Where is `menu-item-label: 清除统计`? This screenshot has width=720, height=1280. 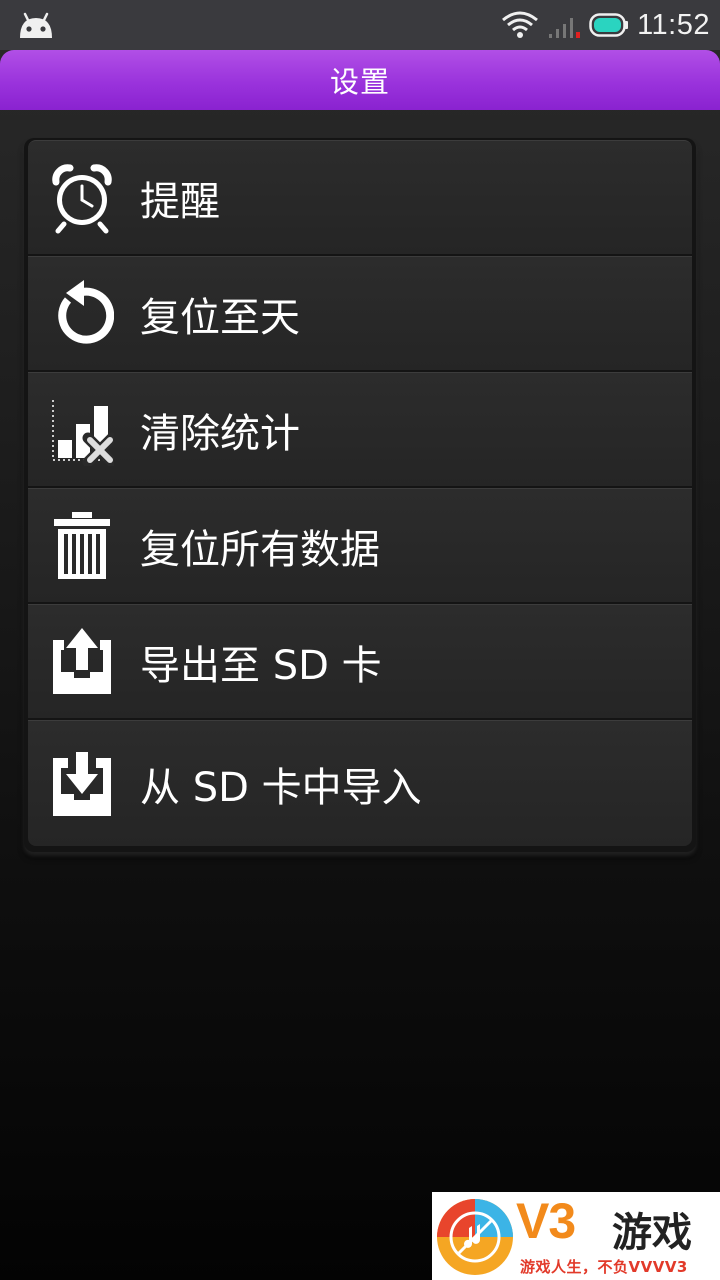
menu-item-label: 清除统计 is located at coordinates (220, 433).